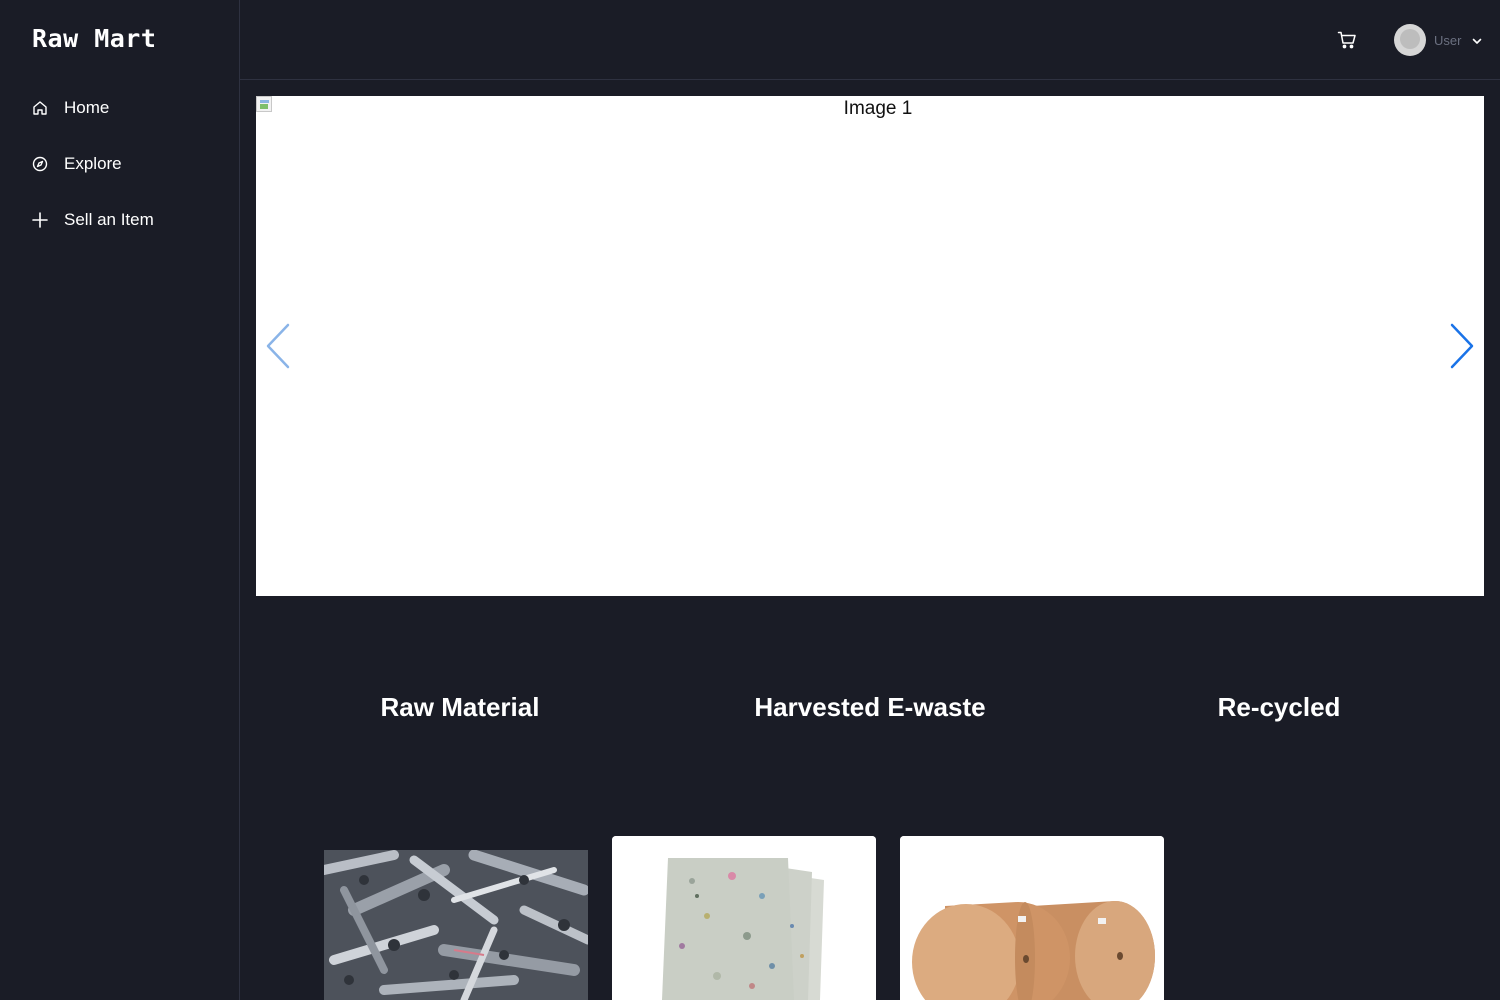  I want to click on sidebar-item-explore: Explore, so click(119, 164).